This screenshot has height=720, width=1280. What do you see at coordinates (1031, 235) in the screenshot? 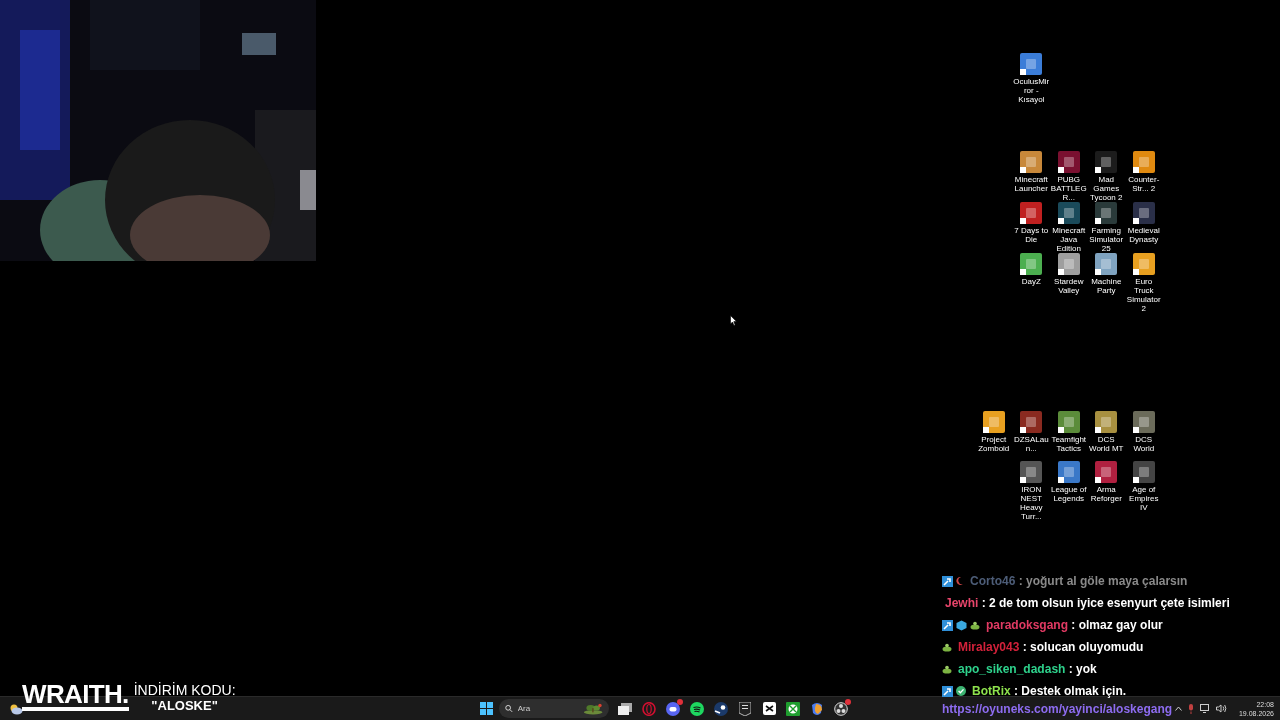
I see `icon-label: 7 Days to Die` at bounding box center [1031, 235].